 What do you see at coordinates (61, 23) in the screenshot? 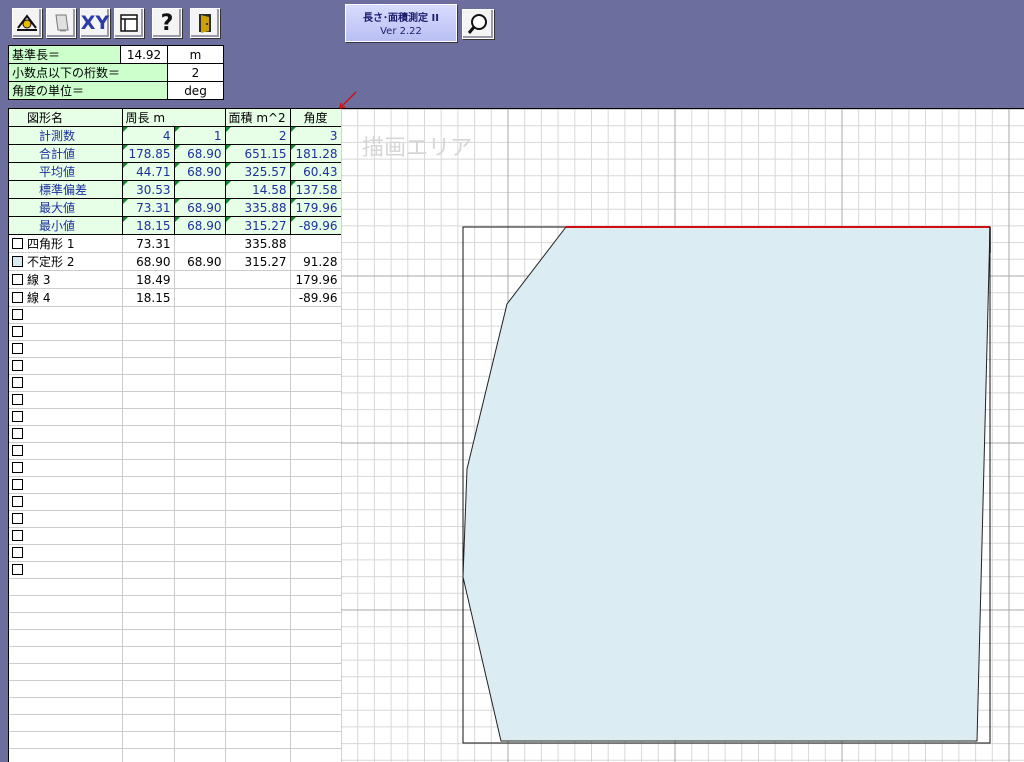
I see `eraser-button` at bounding box center [61, 23].